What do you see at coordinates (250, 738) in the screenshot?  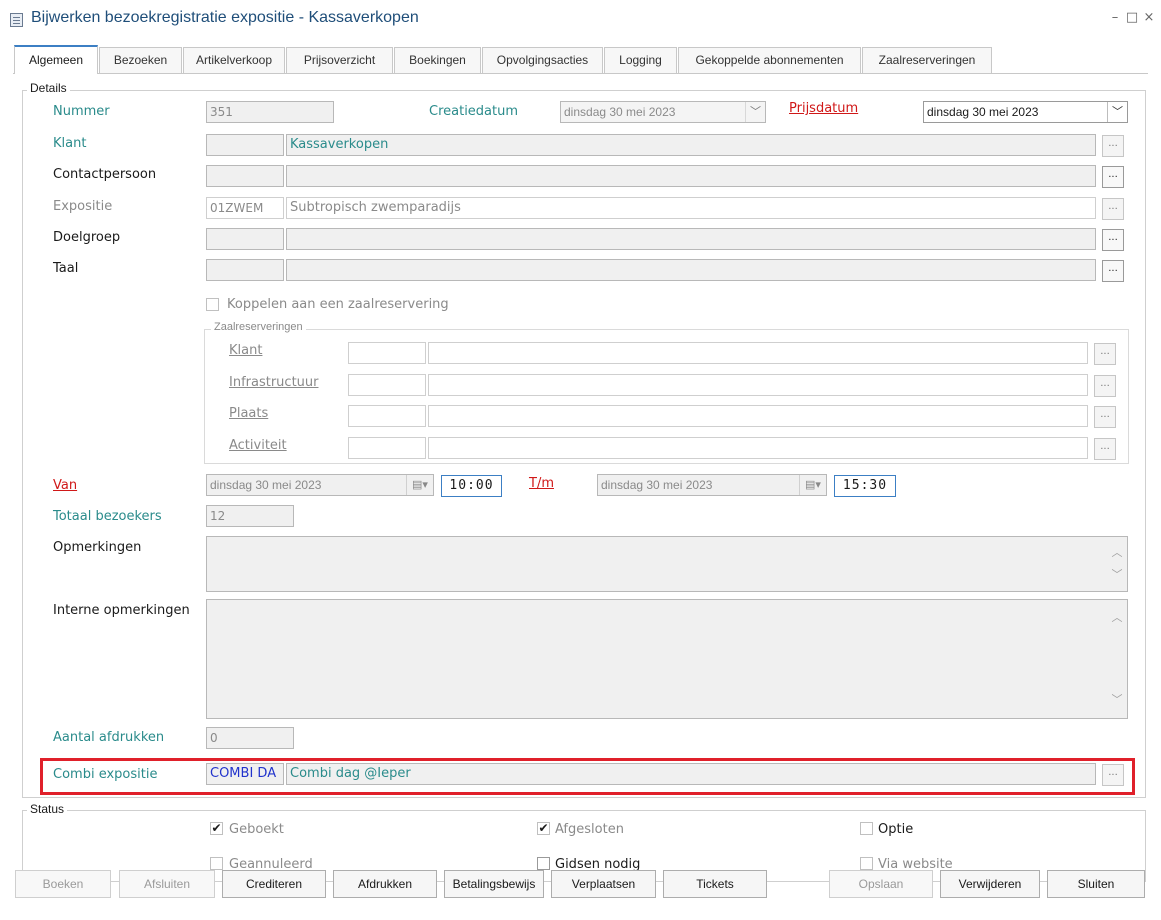 I see `aantal-afdrukken-field: 0` at bounding box center [250, 738].